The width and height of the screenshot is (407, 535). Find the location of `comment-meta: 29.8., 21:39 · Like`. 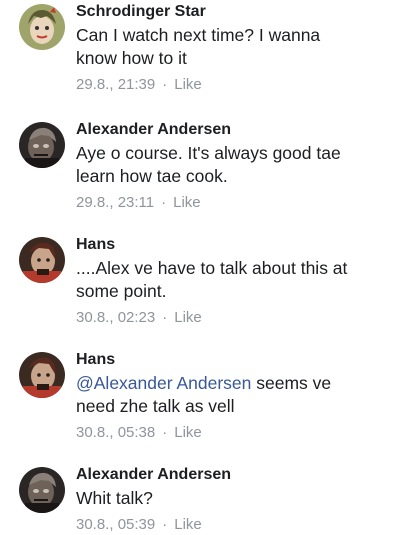

comment-meta: 29.8., 21:39 · Like is located at coordinates (236, 85).